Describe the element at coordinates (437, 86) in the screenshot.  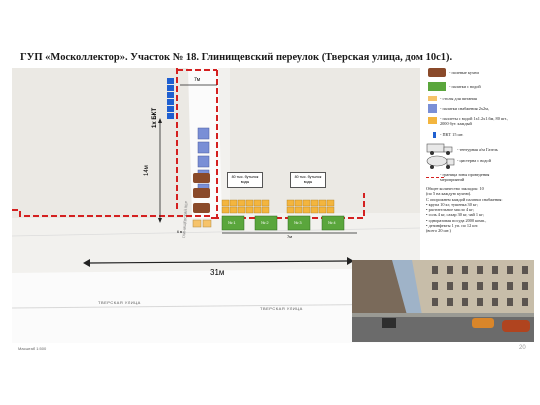
I see `legend-water-tent-icon` at that location.